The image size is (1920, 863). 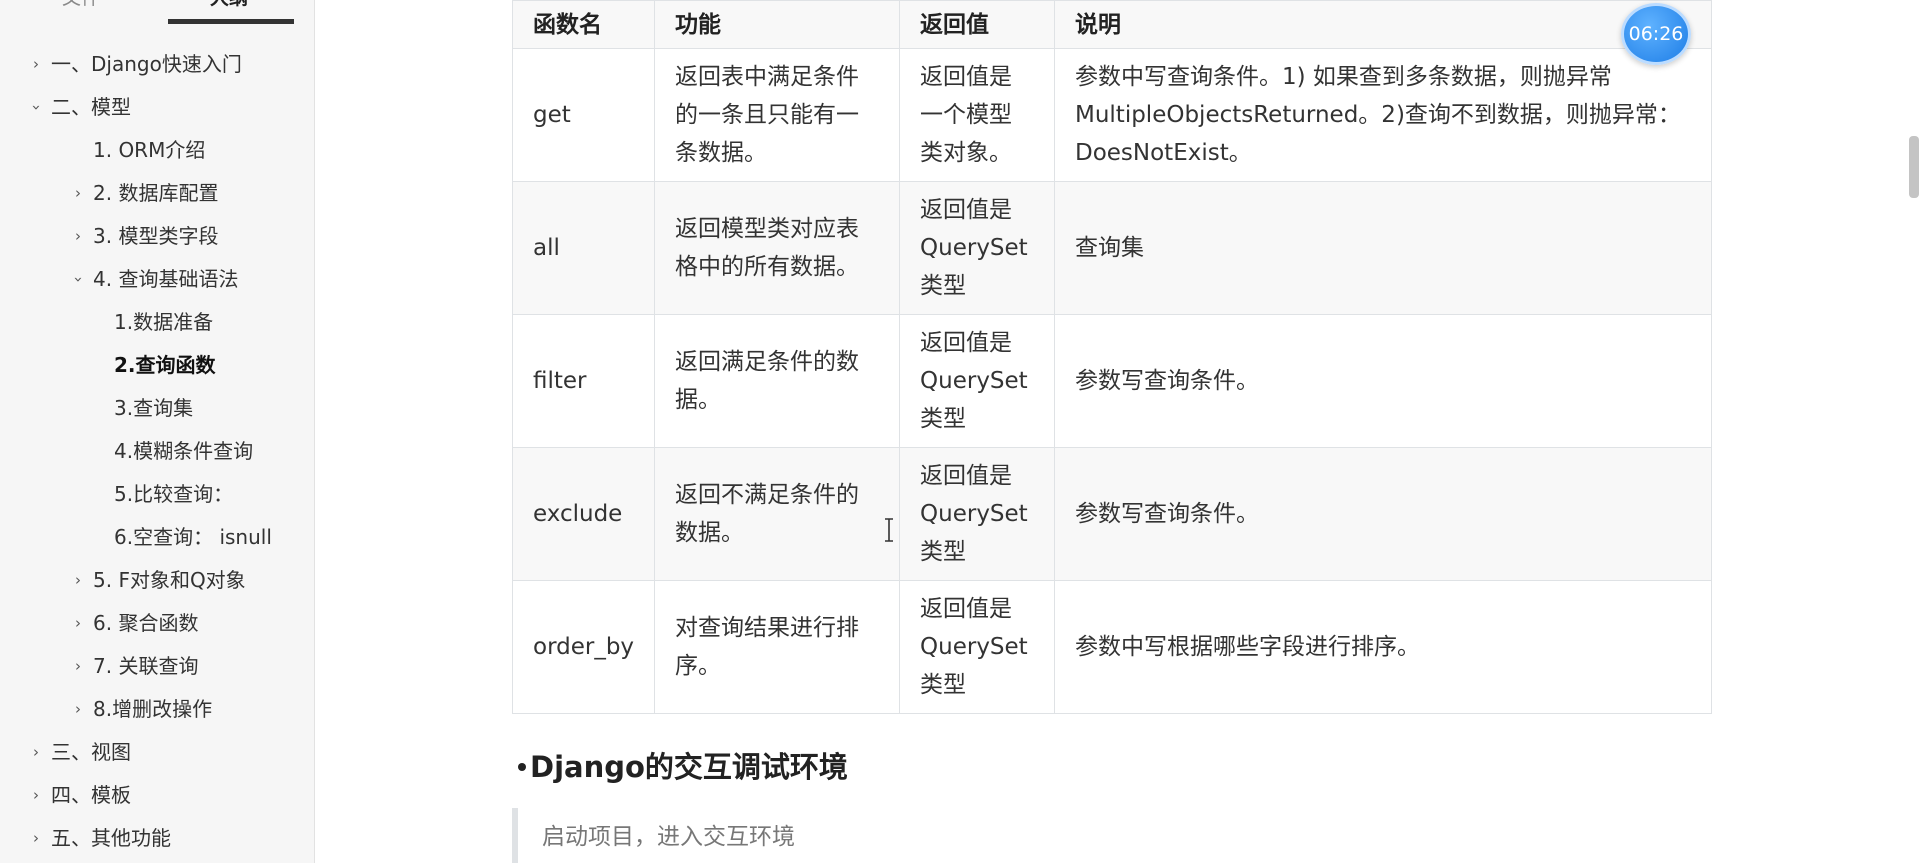 I want to click on cell-function-name: get, so click(x=583, y=115).